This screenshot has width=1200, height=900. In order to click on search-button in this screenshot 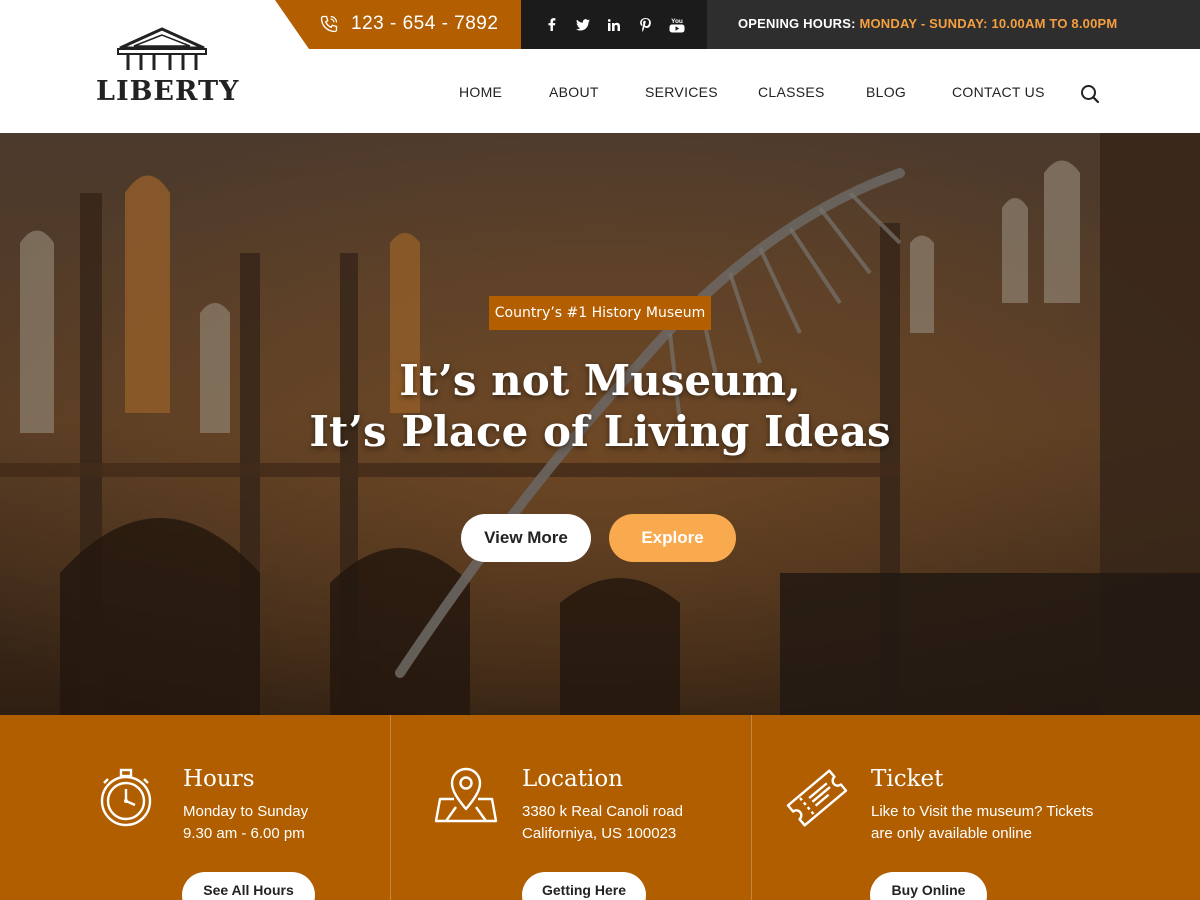, I will do `click(1090, 96)`.